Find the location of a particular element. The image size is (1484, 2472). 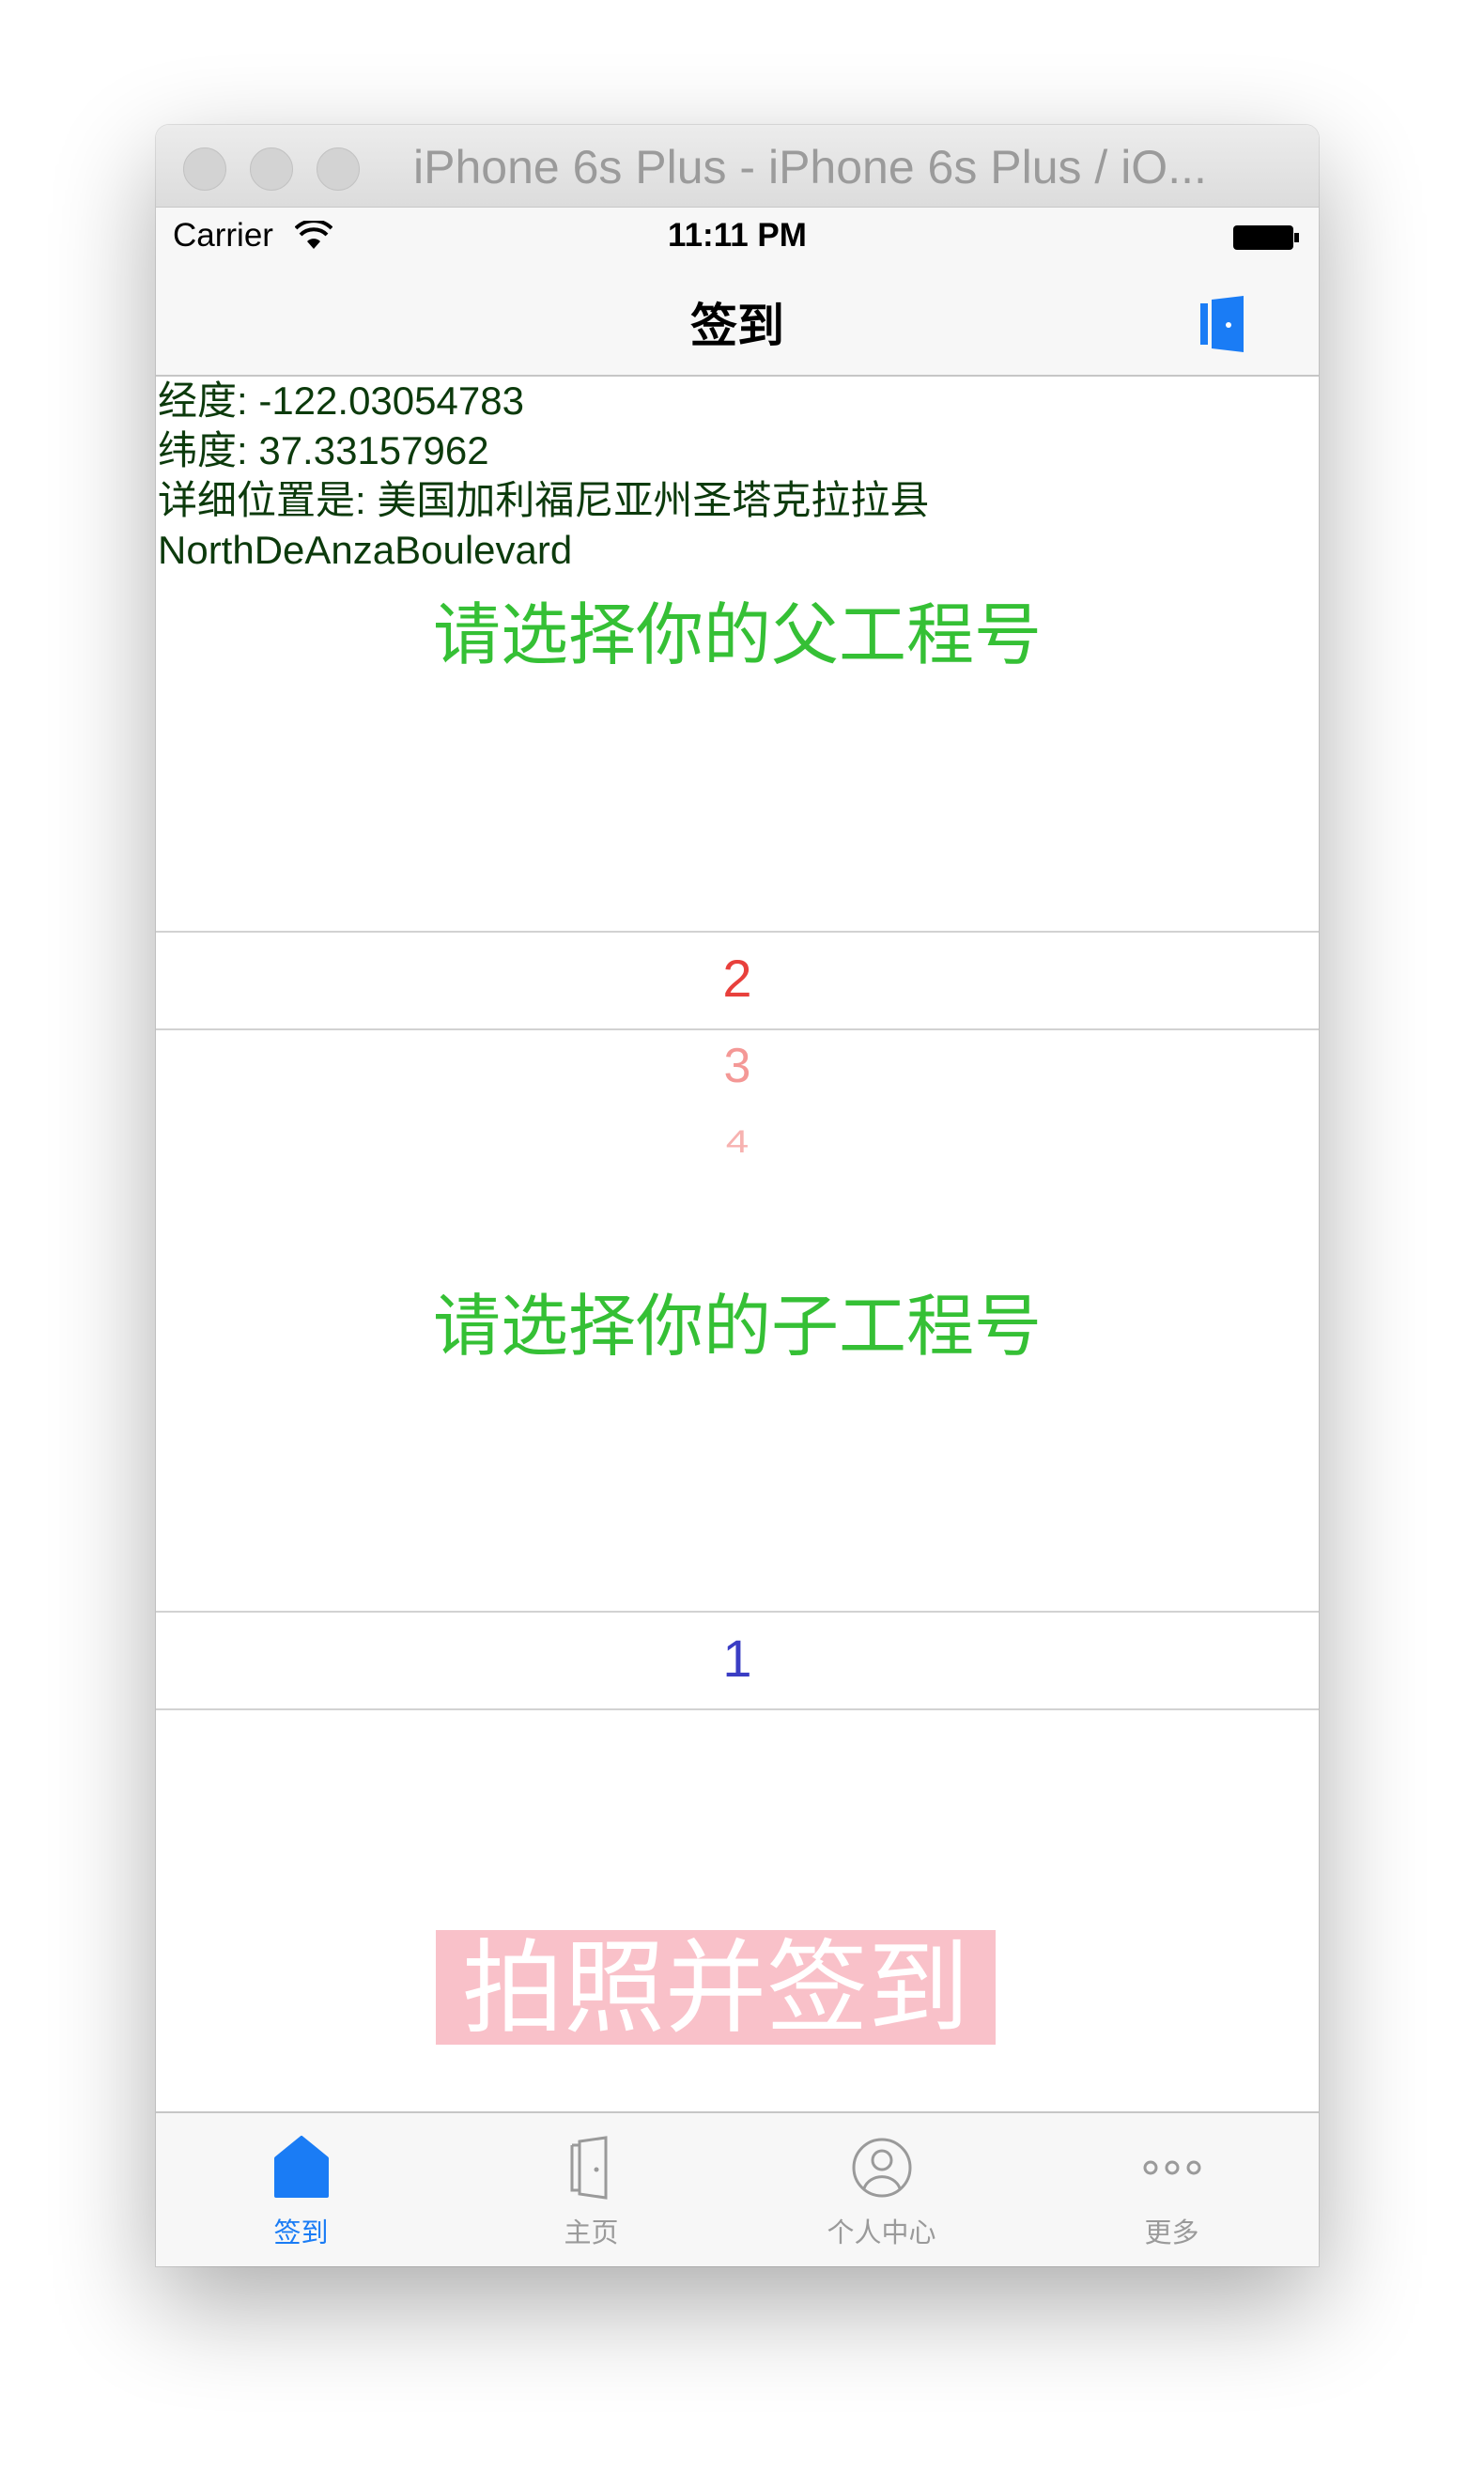

longitude-label: 经度: -122.03054783 is located at coordinates (341, 401).